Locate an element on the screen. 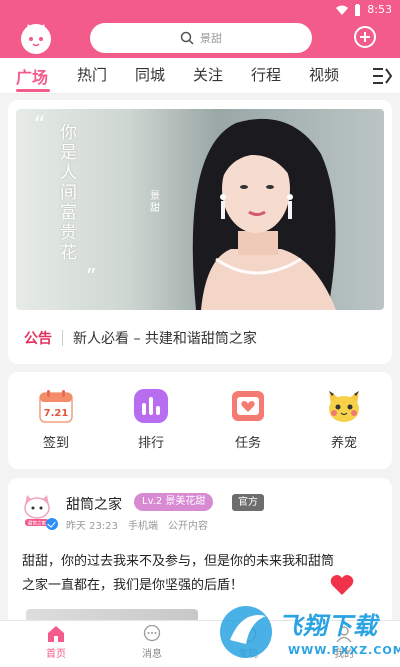 The width and height of the screenshot is (400, 667). header: 景甜 is located at coordinates (200, 39).